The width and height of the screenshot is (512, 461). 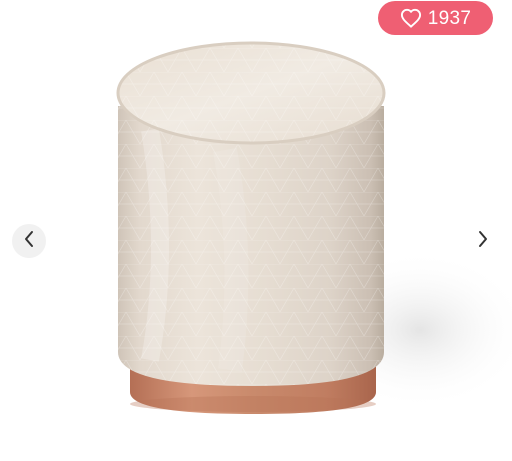 I want to click on like-count: 1937, so click(x=449, y=18).